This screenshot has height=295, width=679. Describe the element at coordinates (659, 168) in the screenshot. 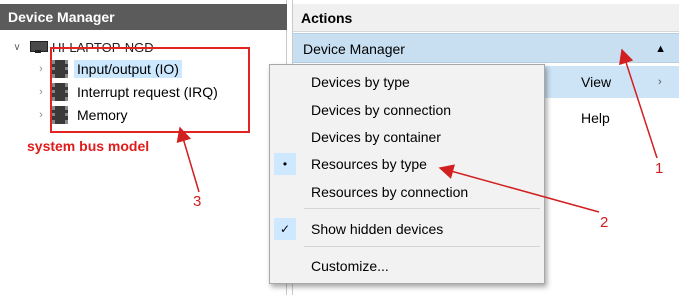

I see `annotation-number-1: 1` at that location.